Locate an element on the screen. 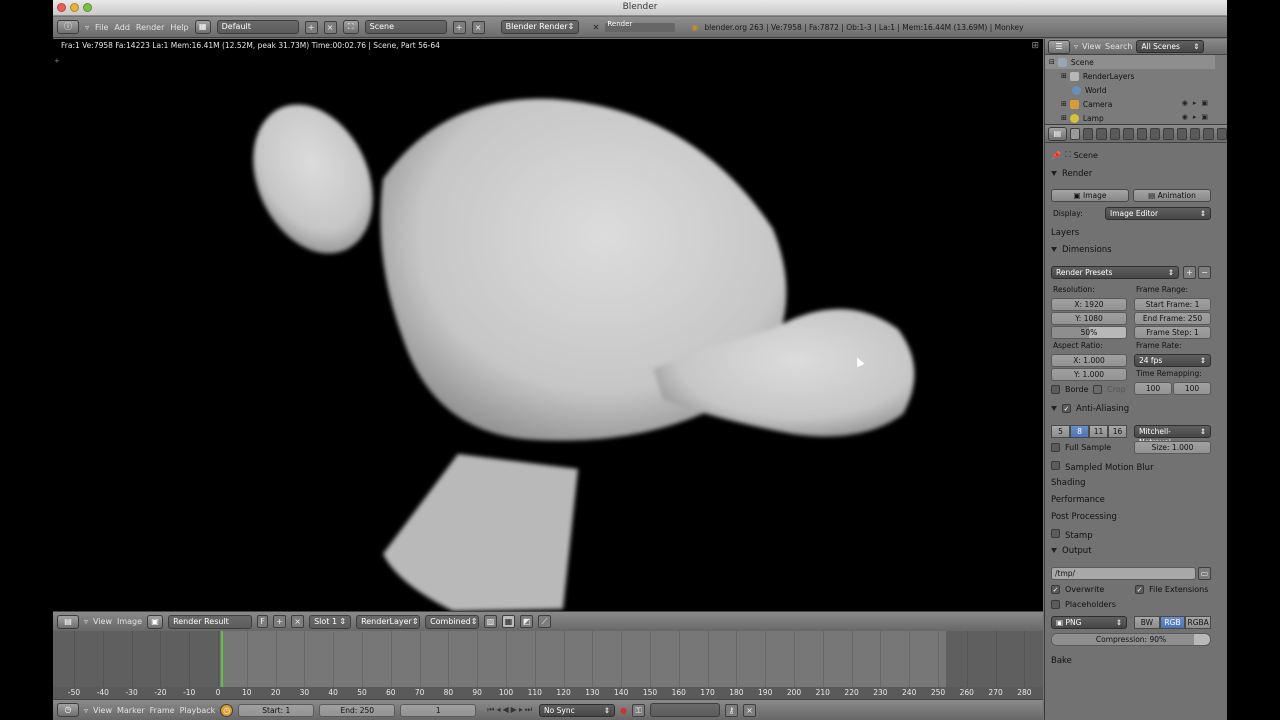  aa-samples-5: 5 is located at coordinates (1060, 431).